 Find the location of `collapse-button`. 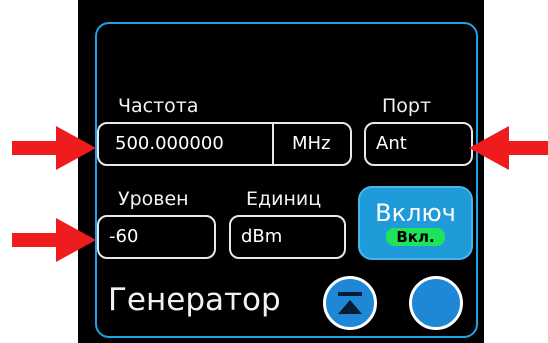

collapse-button is located at coordinates (350, 303).